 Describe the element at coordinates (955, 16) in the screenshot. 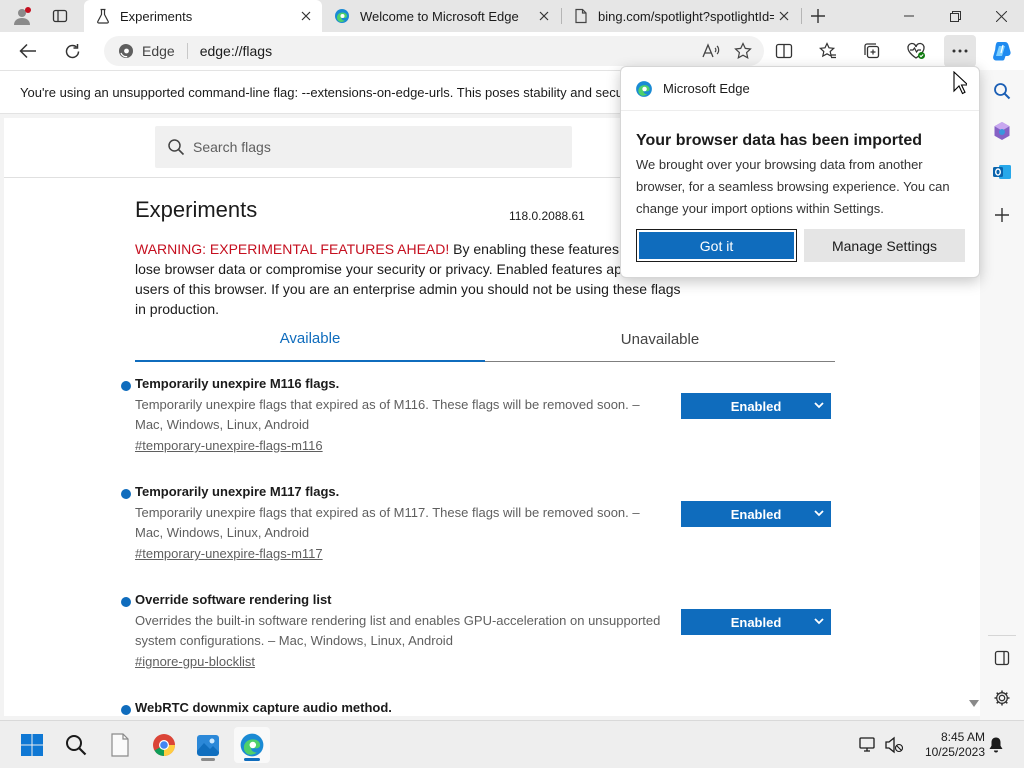

I see `restore-icon` at that location.